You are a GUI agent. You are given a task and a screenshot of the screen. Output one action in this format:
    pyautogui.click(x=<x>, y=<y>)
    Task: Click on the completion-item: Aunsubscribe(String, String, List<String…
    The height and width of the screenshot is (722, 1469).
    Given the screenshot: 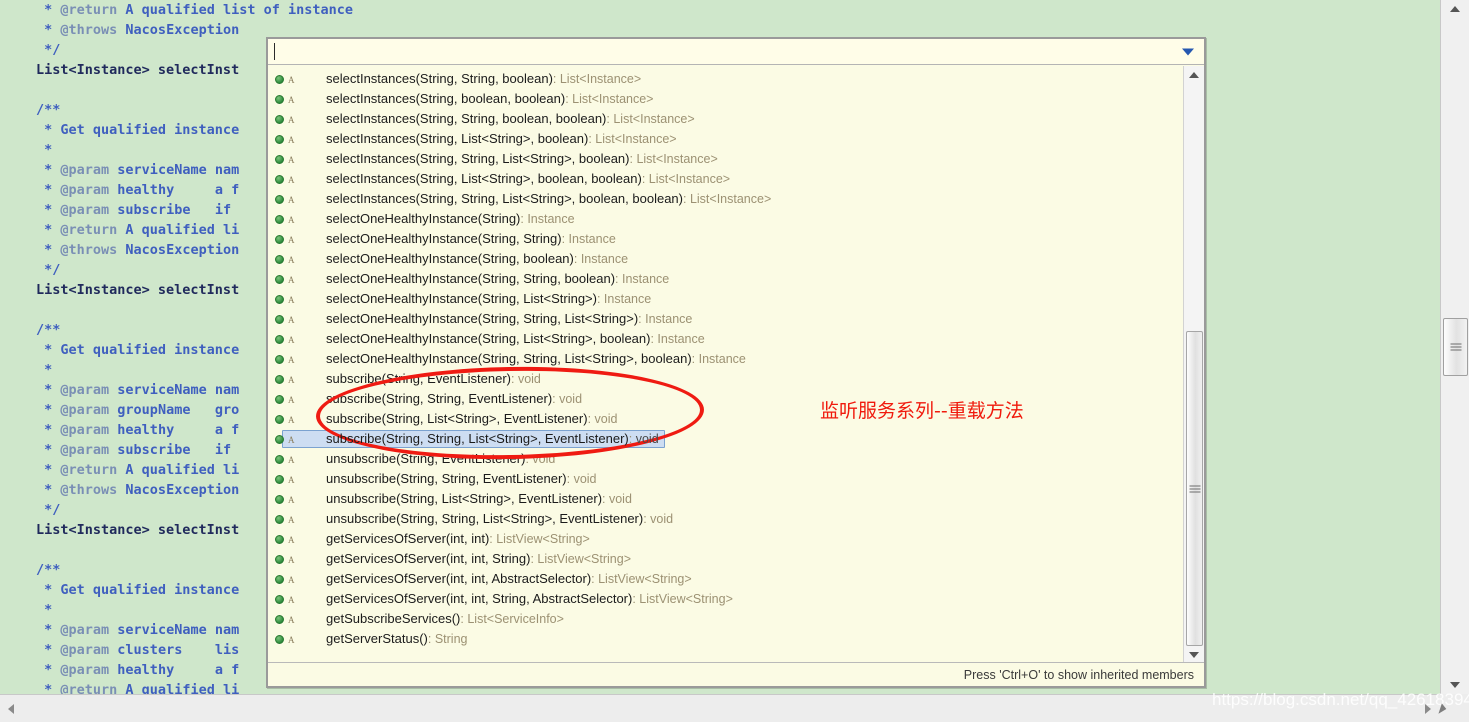 What is the action you would take?
    pyautogui.click(x=725, y=519)
    